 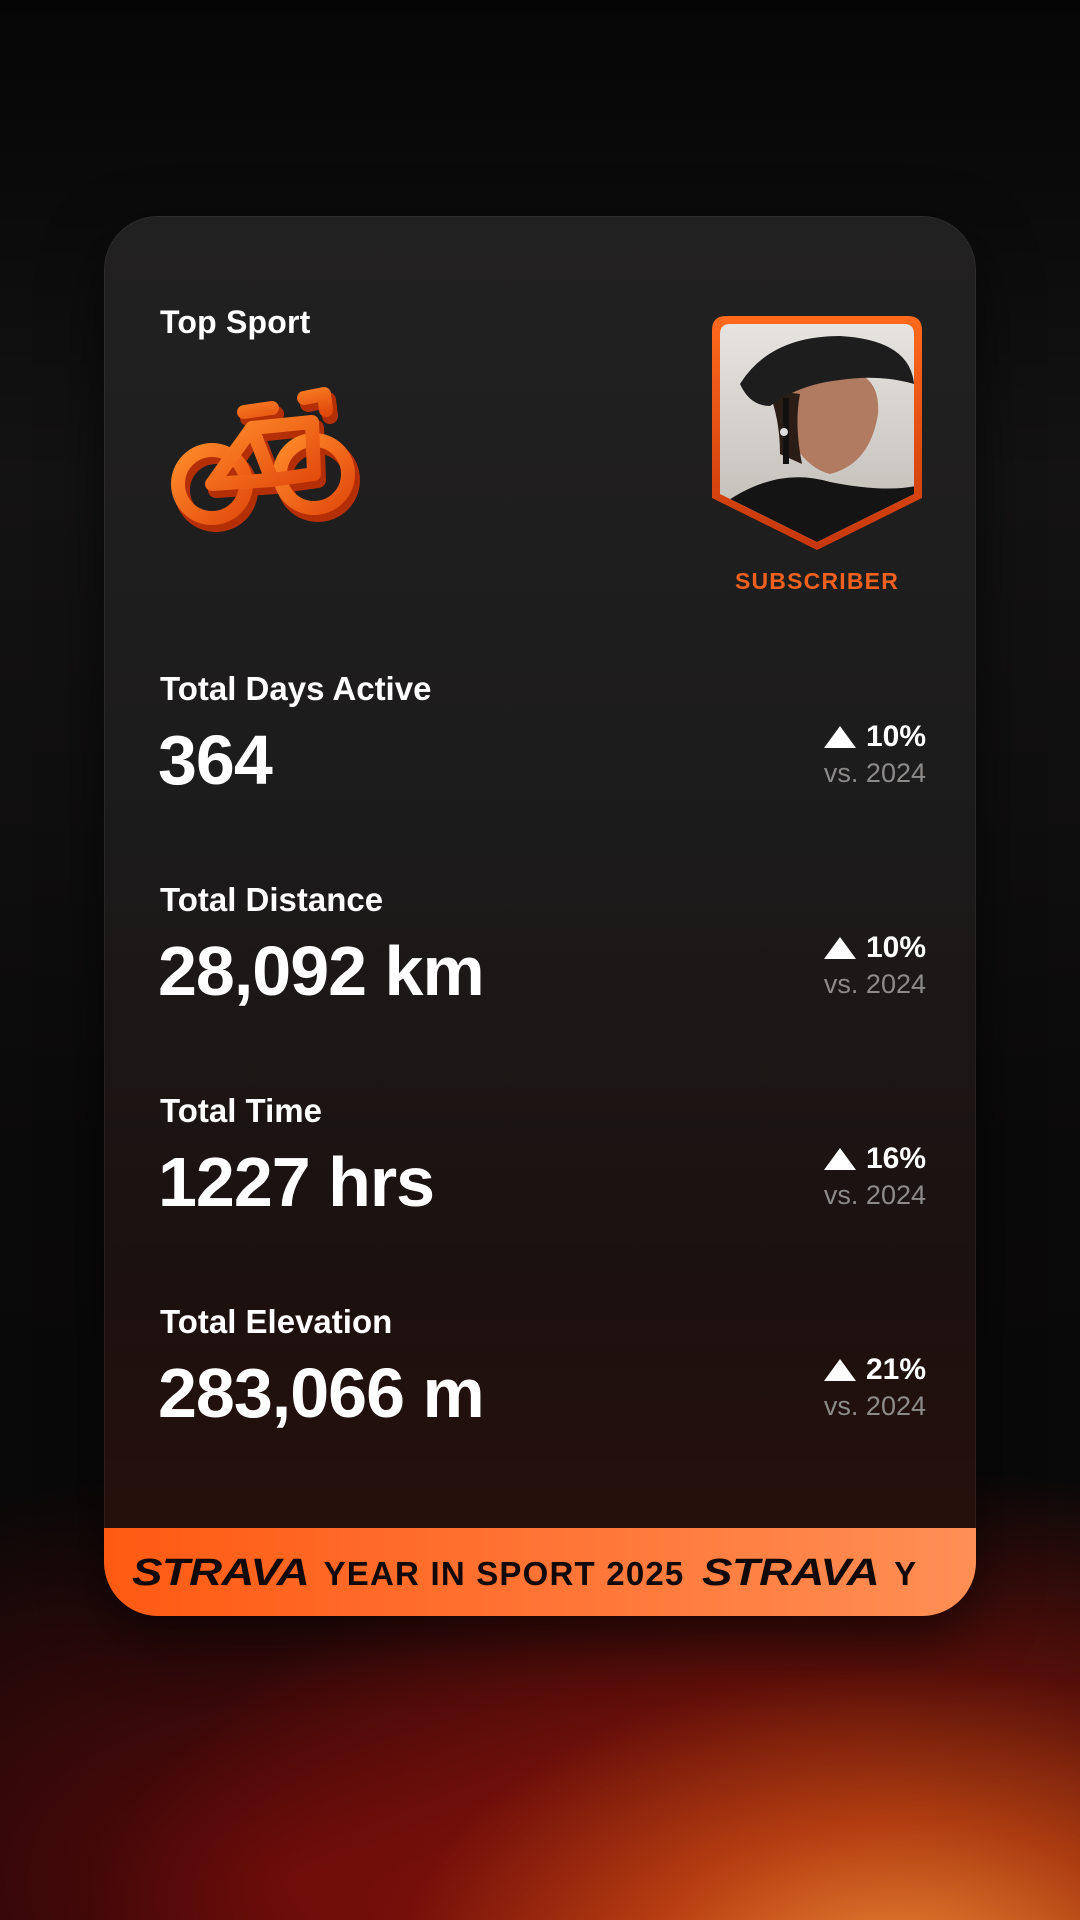 What do you see at coordinates (235, 322) in the screenshot?
I see `top-sport-label: Top Sport` at bounding box center [235, 322].